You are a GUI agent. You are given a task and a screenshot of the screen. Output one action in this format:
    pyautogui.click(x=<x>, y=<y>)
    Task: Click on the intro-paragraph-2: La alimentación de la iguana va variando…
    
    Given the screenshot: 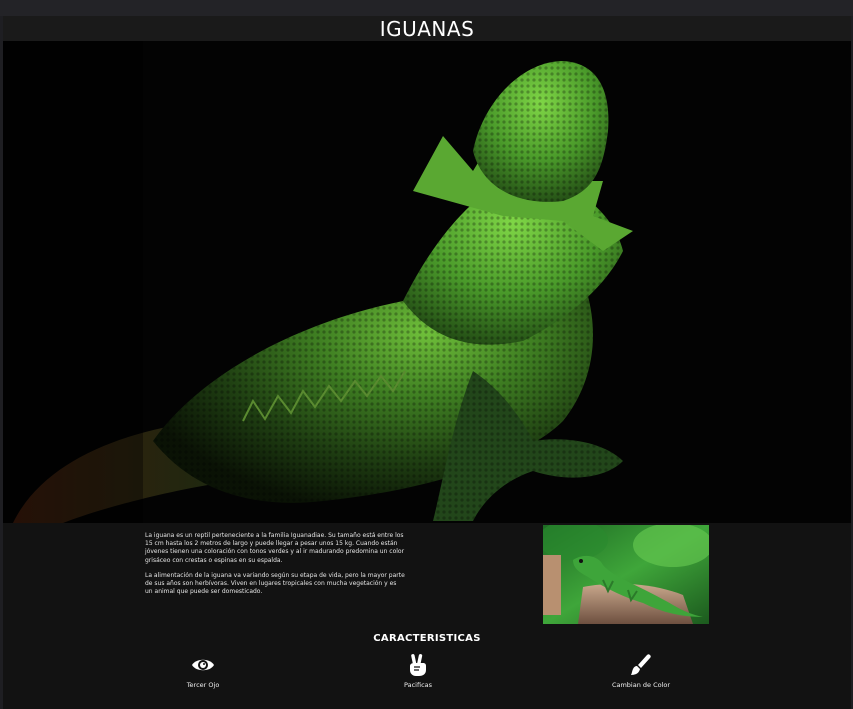 What is the action you would take?
    pyautogui.click(x=275, y=583)
    